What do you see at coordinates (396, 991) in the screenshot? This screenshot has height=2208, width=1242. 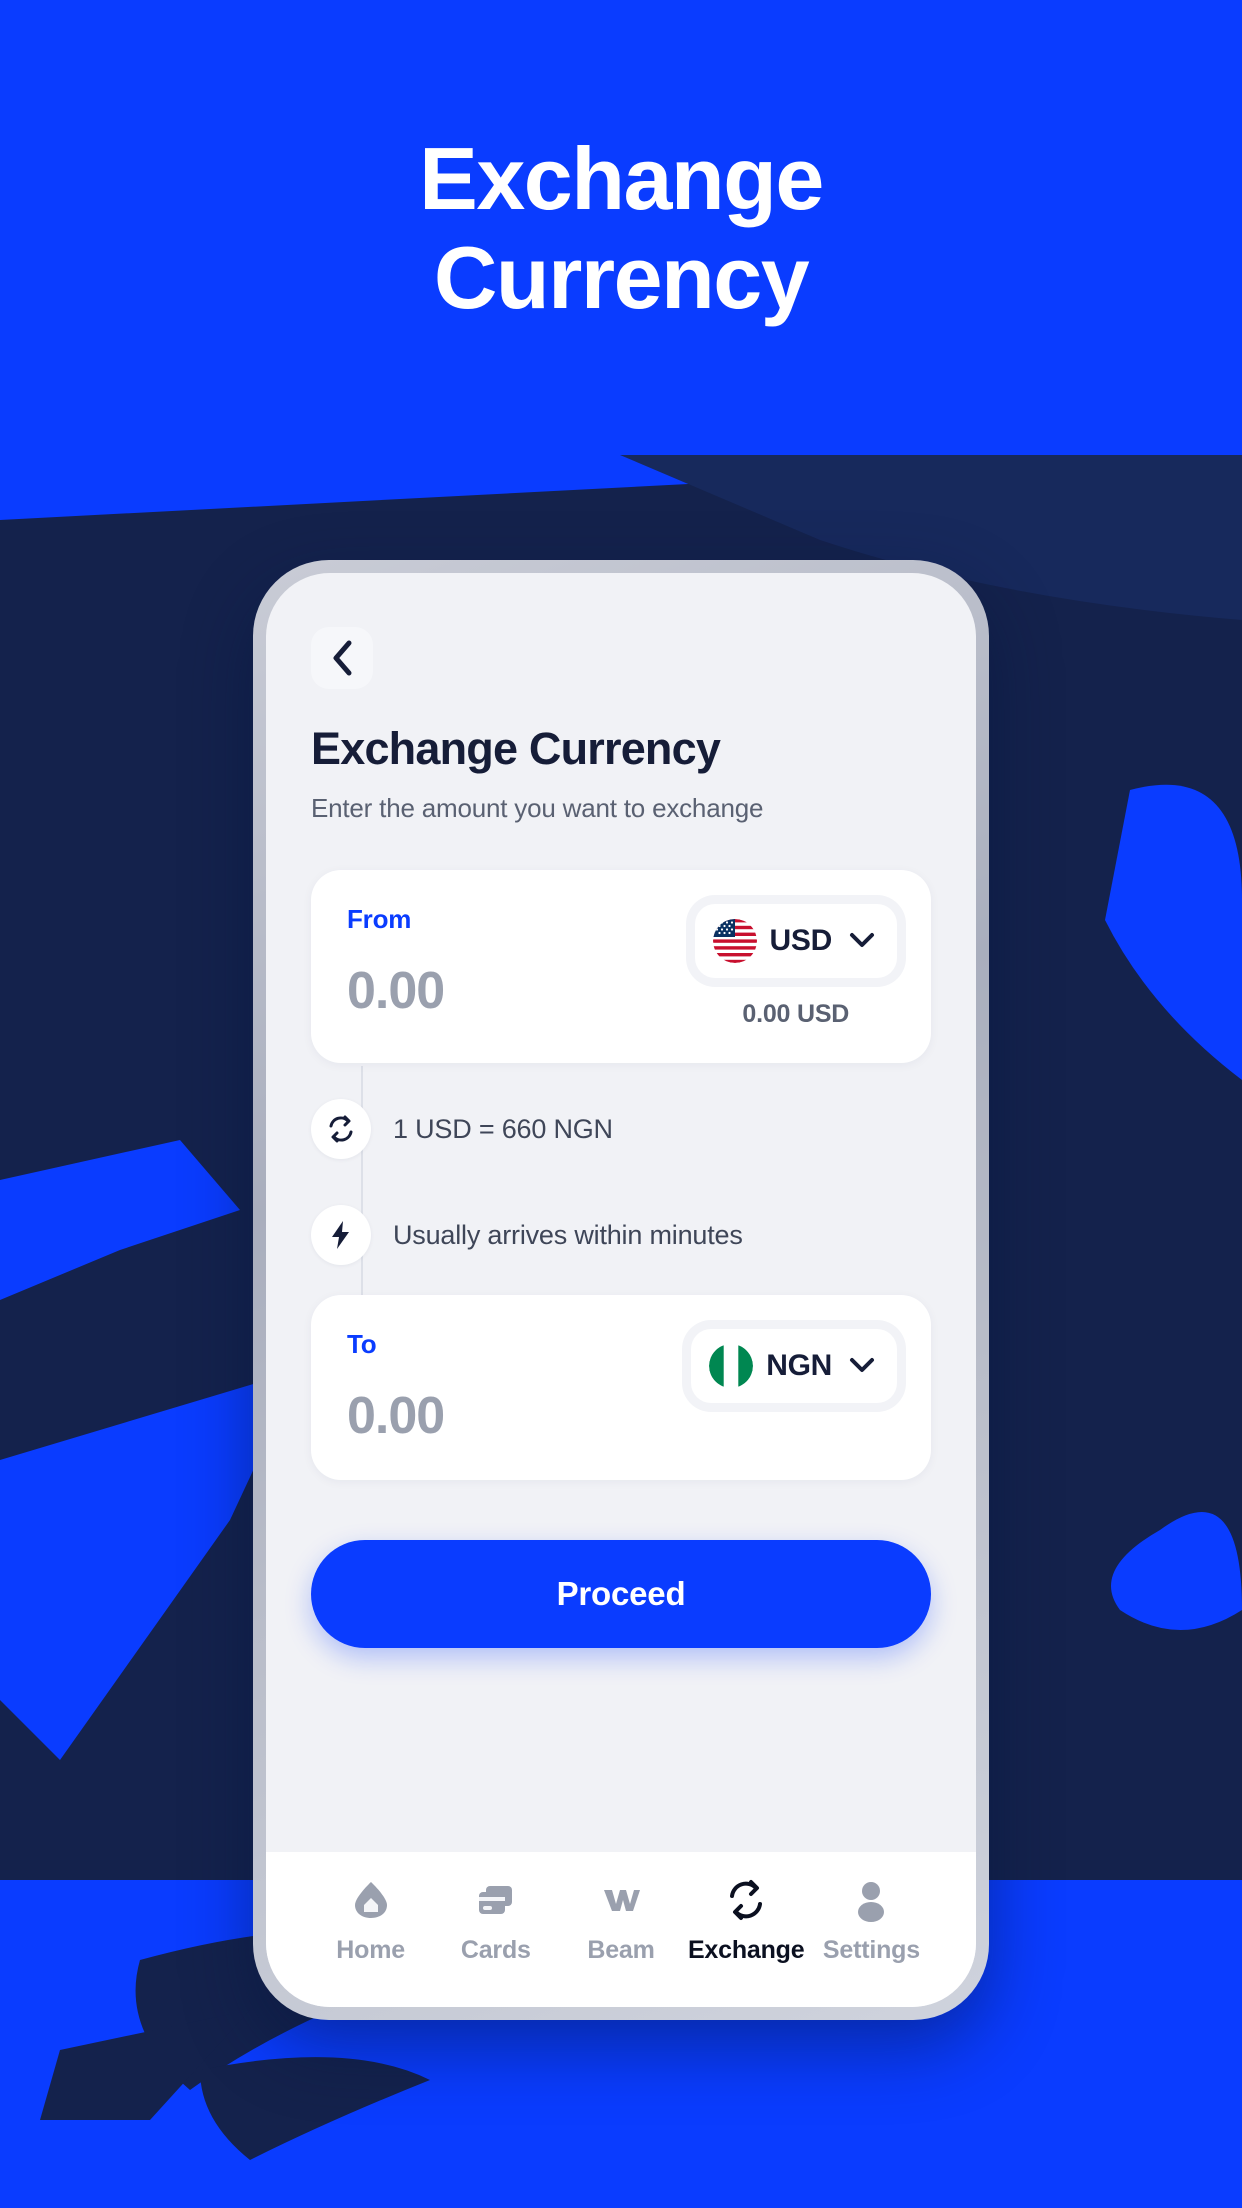 I see `from-amount-input: 0.00` at bounding box center [396, 991].